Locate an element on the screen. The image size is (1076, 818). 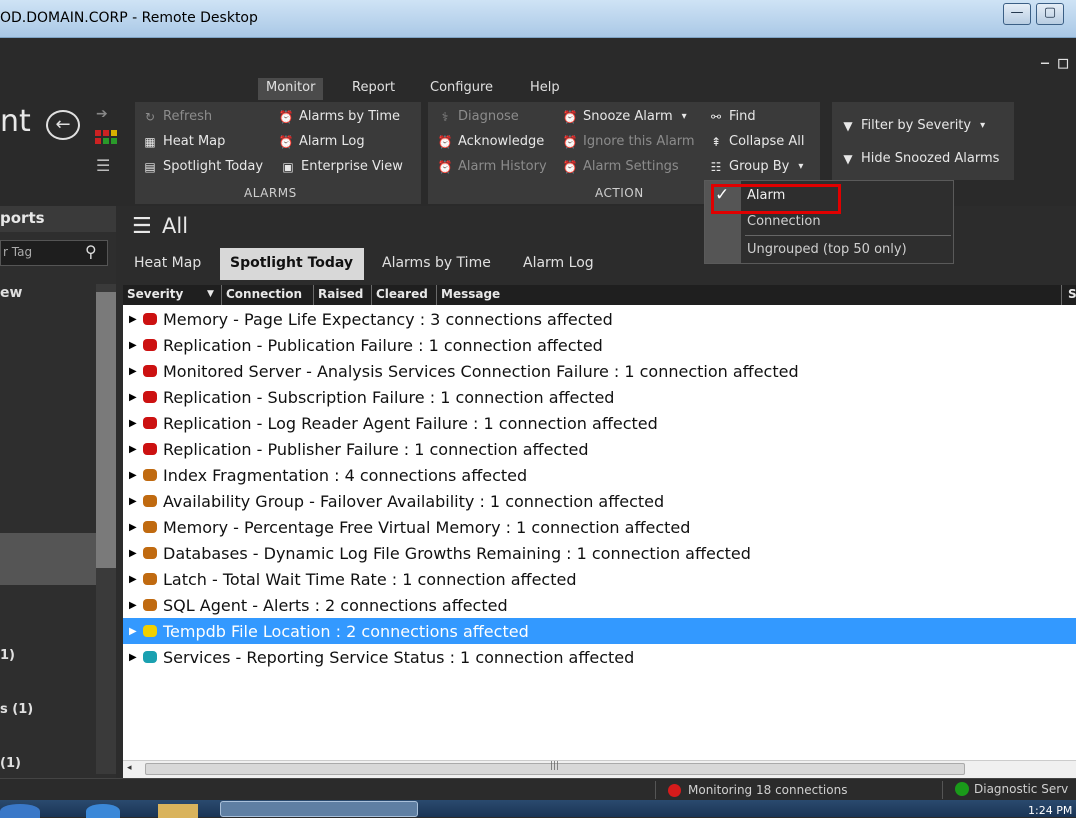
forward-arrow-icon: ➔ is located at coordinates (102, 114).